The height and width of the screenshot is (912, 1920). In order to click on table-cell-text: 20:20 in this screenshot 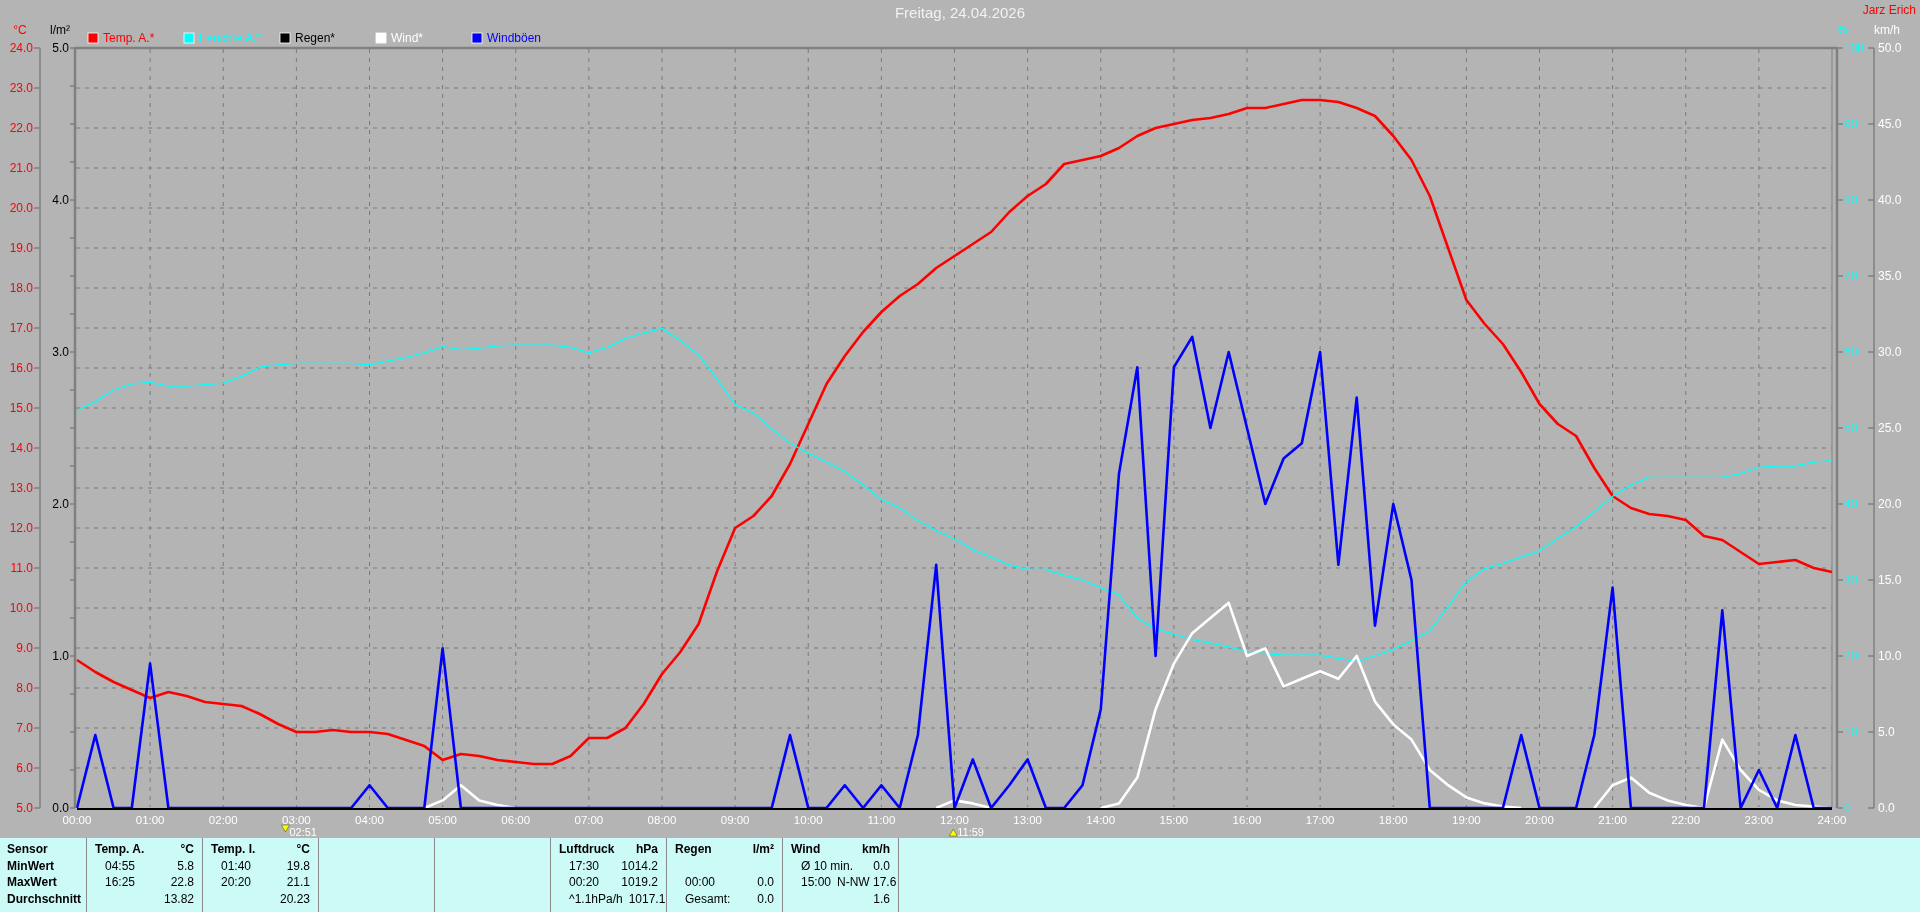, I will do `click(236, 882)`.